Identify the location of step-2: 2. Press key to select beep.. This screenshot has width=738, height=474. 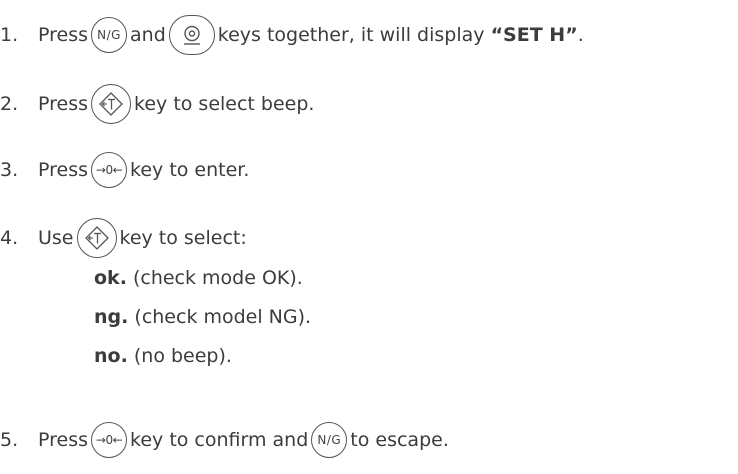
(157, 104).